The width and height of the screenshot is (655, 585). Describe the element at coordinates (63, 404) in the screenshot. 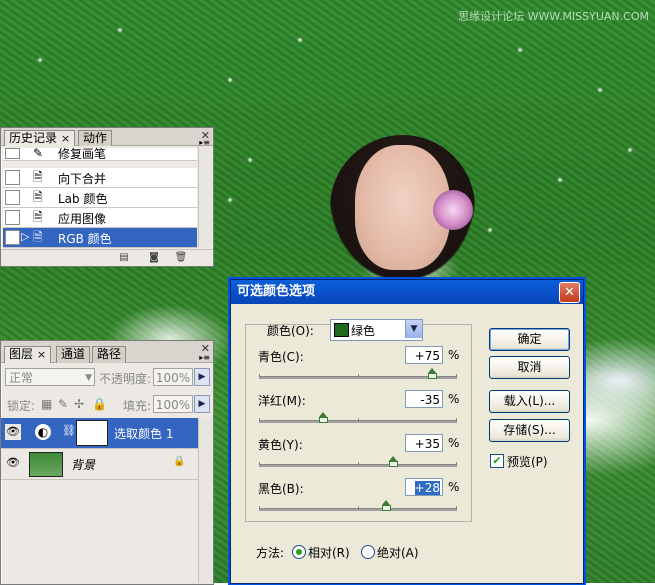

I see `lock-brush-icon: ✎` at that location.